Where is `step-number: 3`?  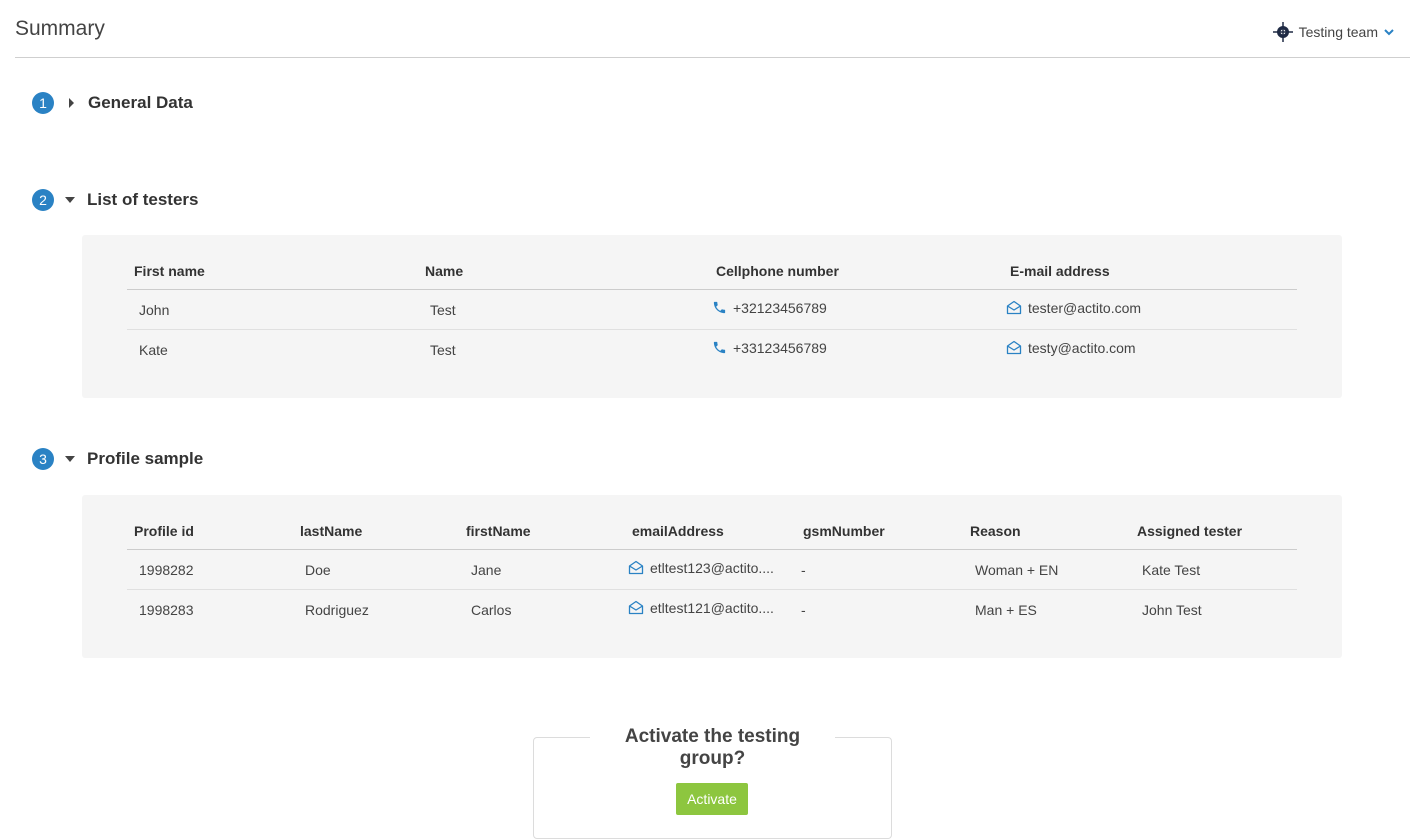 step-number: 3 is located at coordinates (43, 459).